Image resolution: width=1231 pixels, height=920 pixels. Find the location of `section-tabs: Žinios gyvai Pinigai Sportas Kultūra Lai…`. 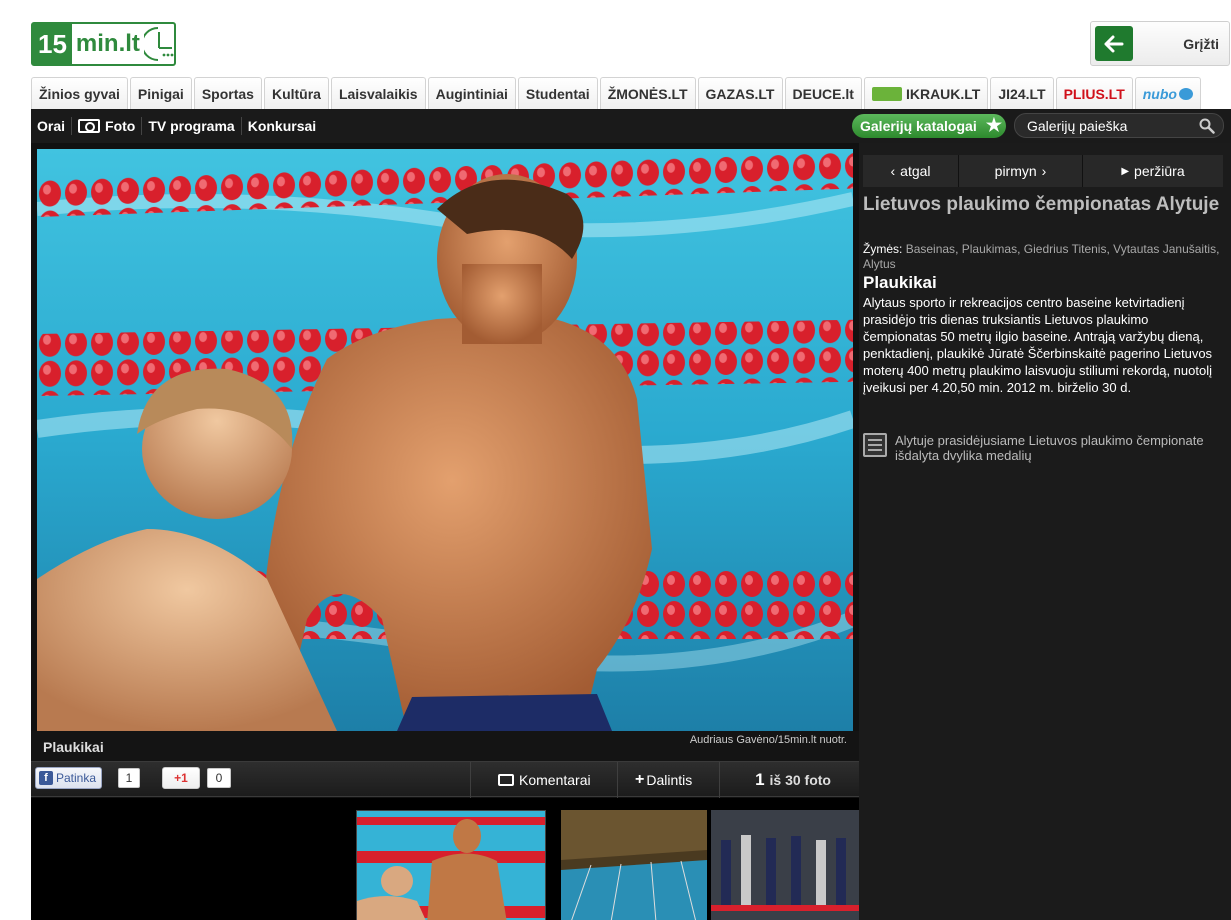

section-tabs: Žinios gyvai Pinigai Sportas Kultūra Lai… is located at coordinates (616, 93).